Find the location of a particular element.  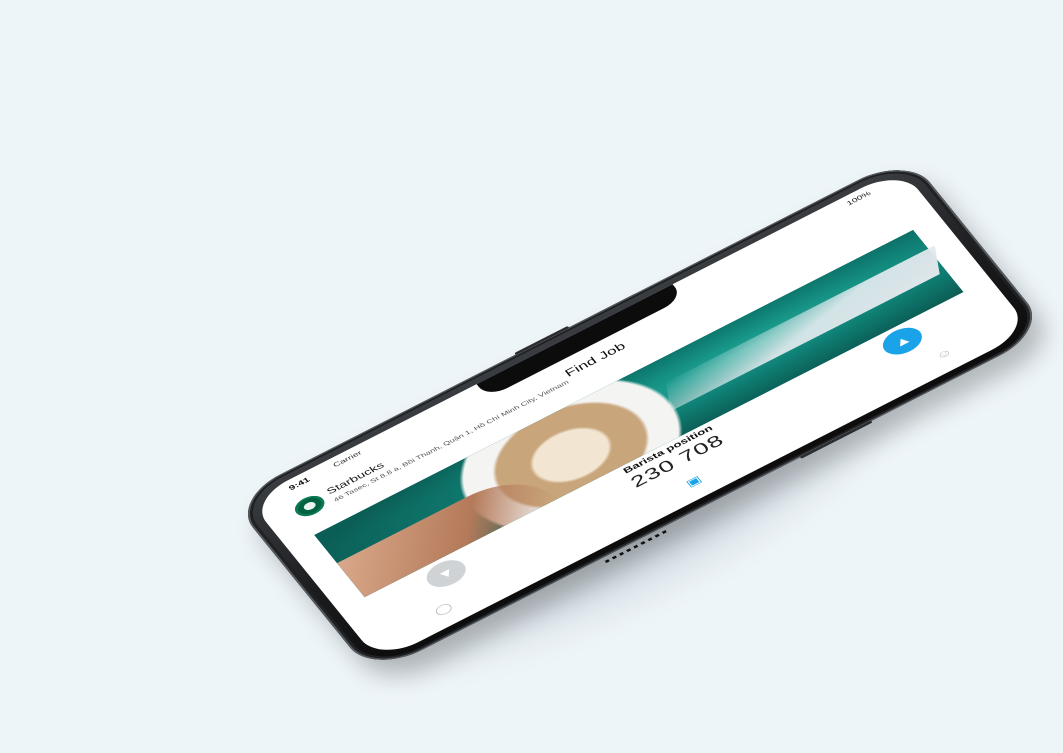

tab-cards: ▣ is located at coordinates (694, 481).